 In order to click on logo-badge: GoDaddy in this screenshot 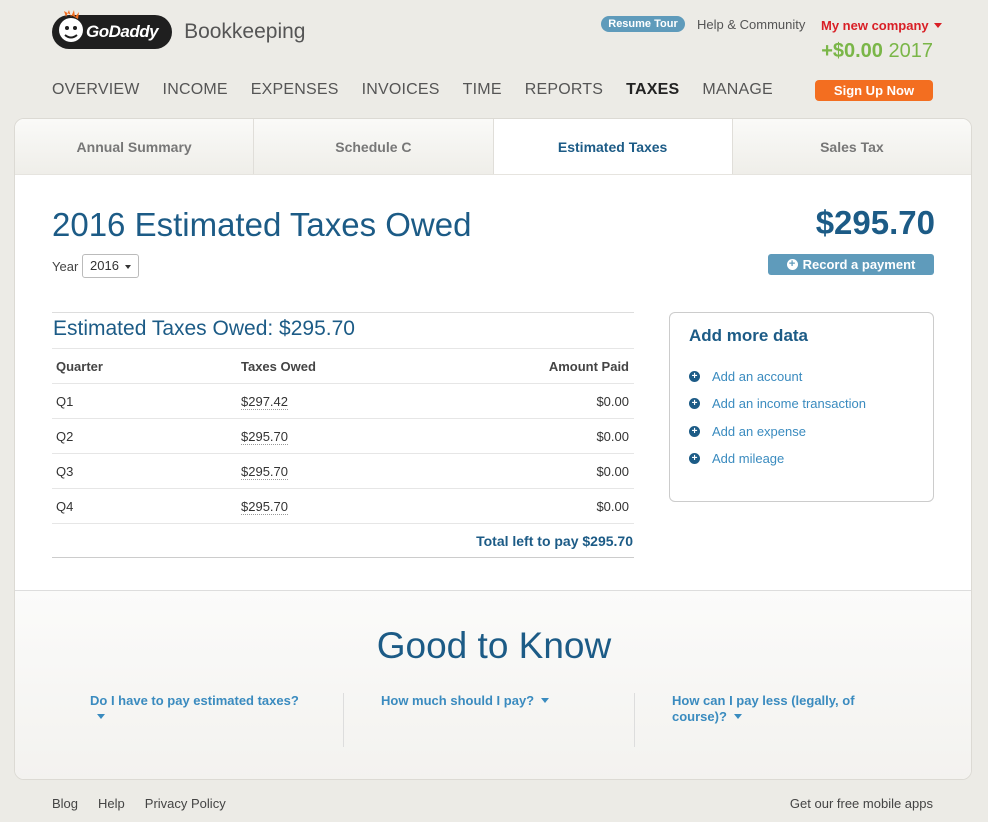, I will do `click(112, 29)`.